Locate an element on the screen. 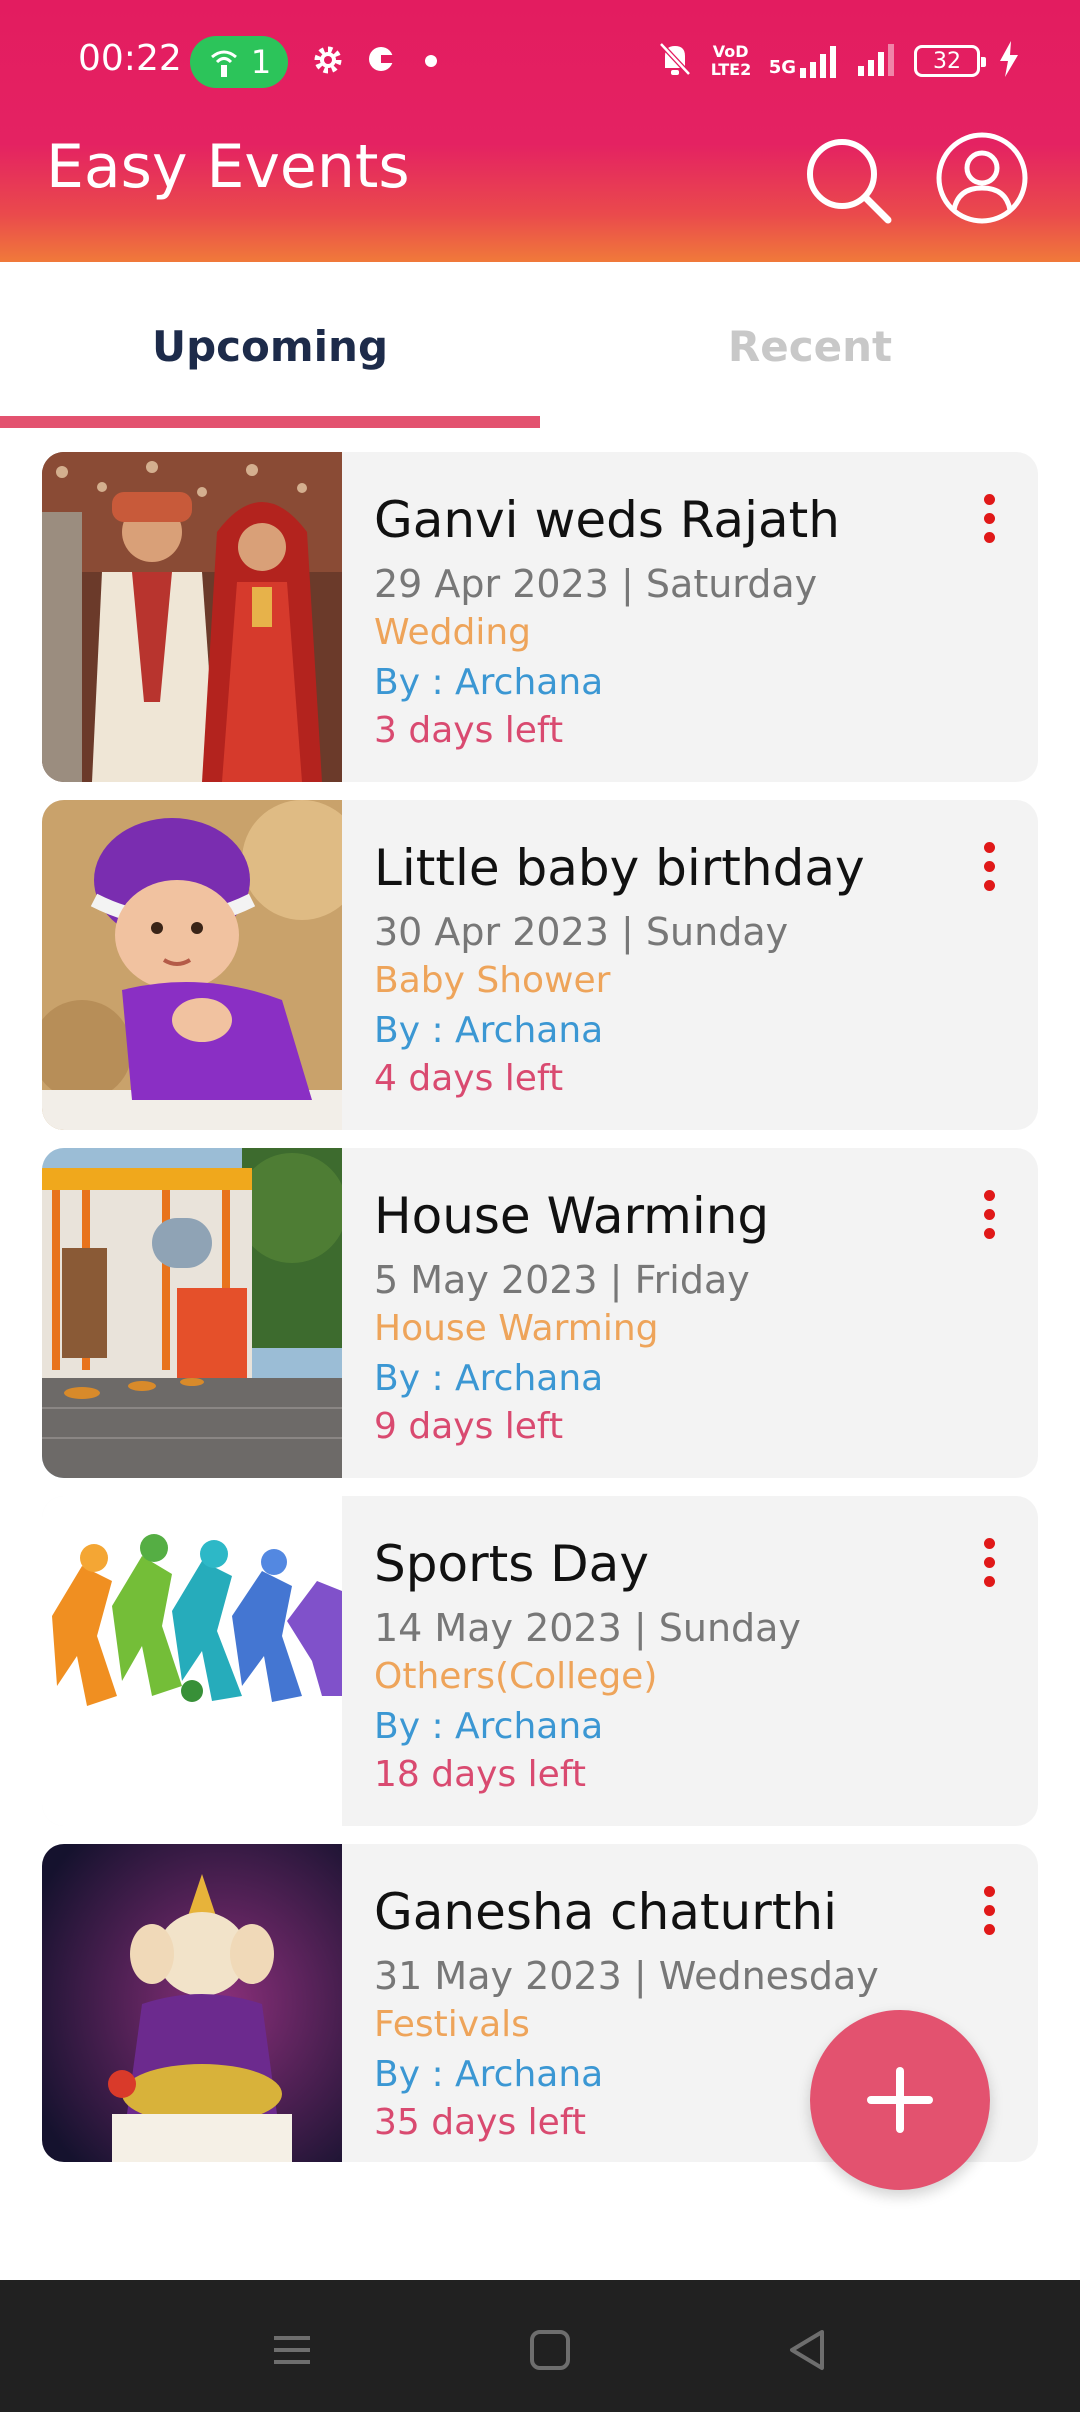  user-icon is located at coordinates (982, 178).